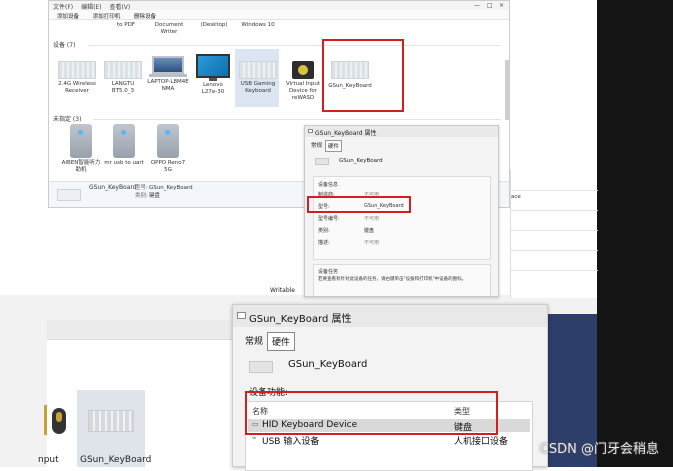 Image resolution: width=673 pixels, height=471 pixels. I want to click on maximize-button: □, so click(490, 5).